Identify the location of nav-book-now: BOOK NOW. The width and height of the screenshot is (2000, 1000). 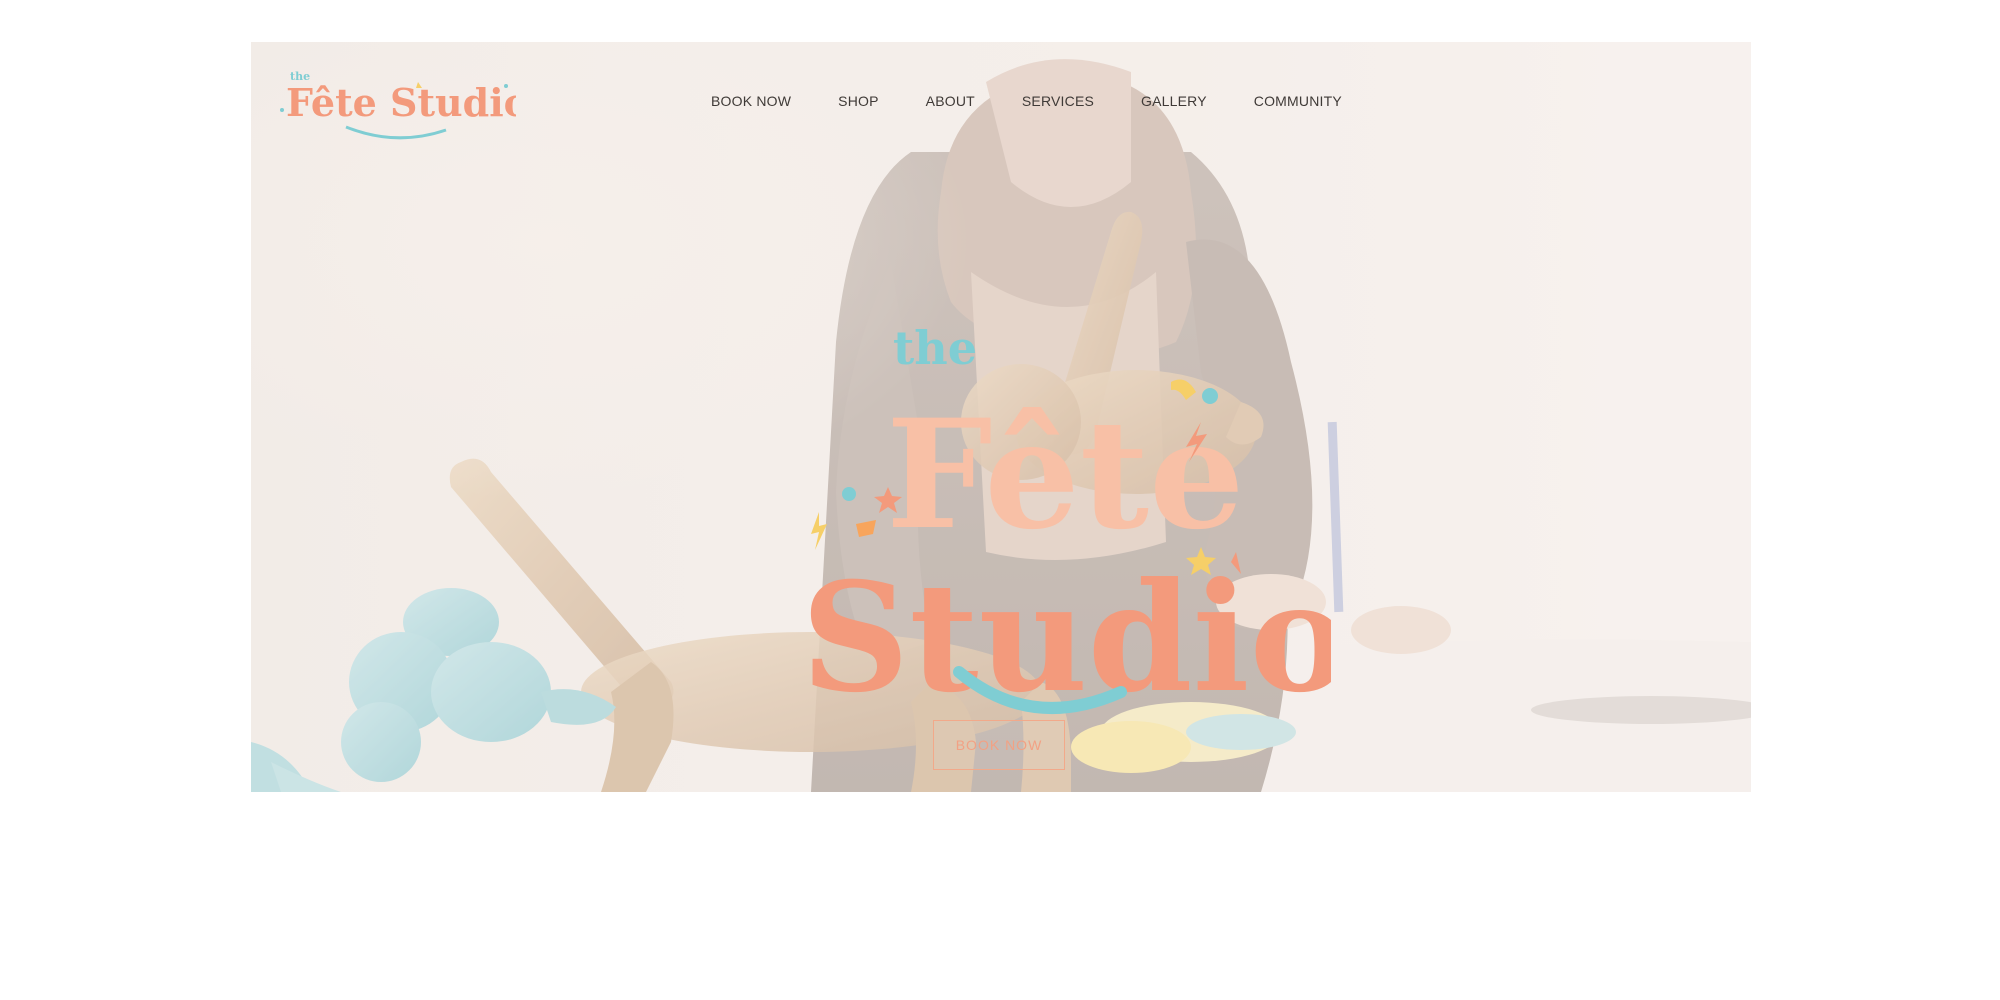
(751, 101).